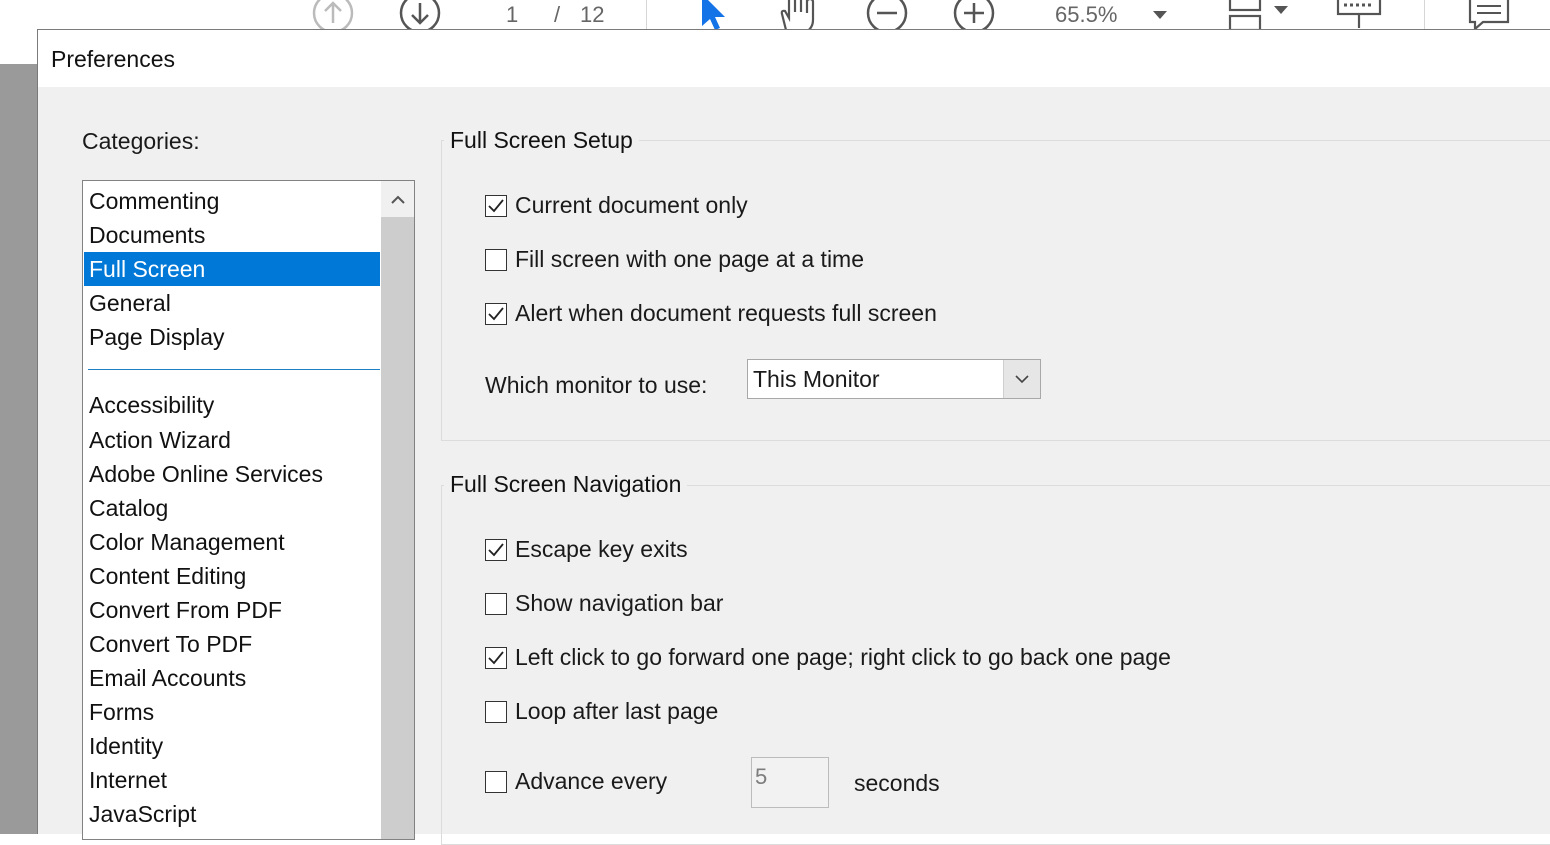 This screenshot has height=845, width=1550. What do you see at coordinates (232, 678) in the screenshot?
I see `category-email-accounts: Email Accounts` at bounding box center [232, 678].